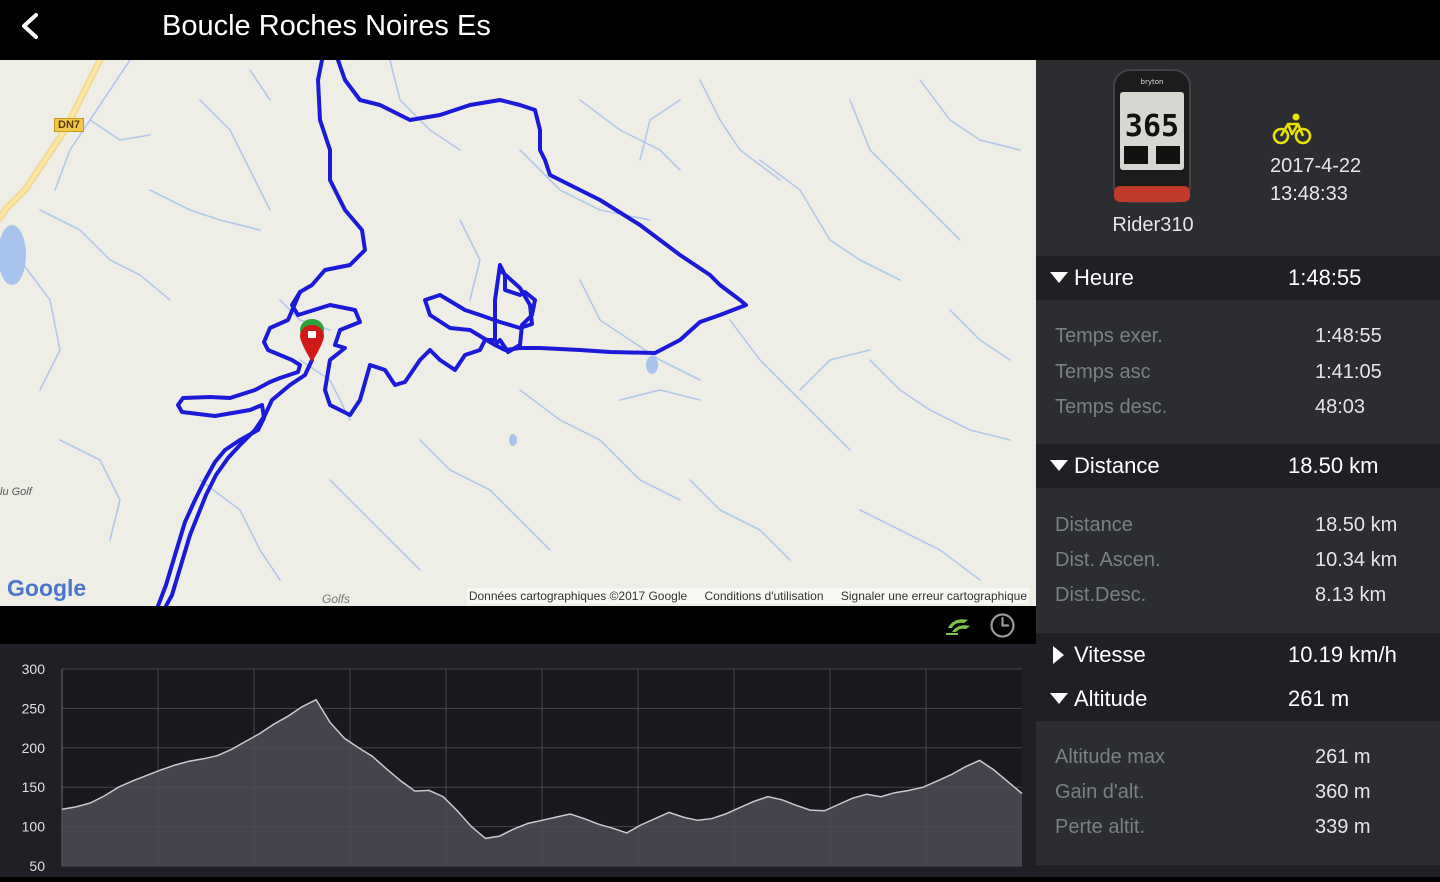 This screenshot has height=882, width=1440. What do you see at coordinates (1110, 757) in the screenshot?
I see `stat-label: Altitude max` at bounding box center [1110, 757].